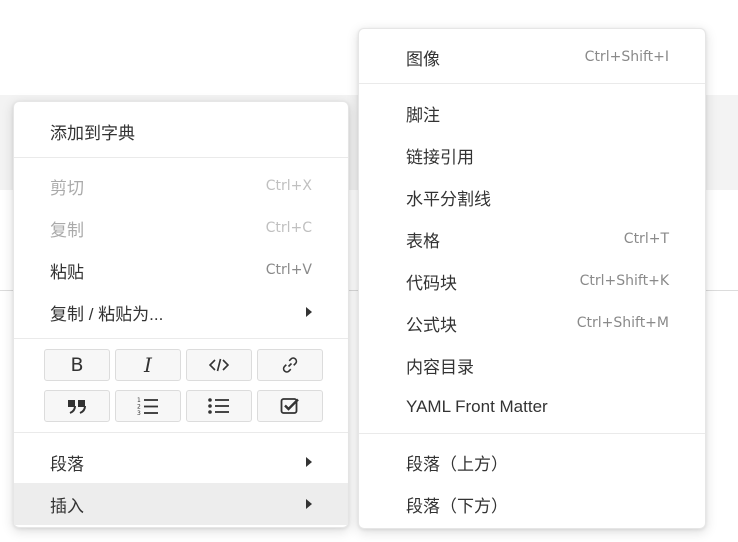 This screenshot has height=542, width=738. I want to click on menu-item-label: 水平分割线, so click(448, 199).